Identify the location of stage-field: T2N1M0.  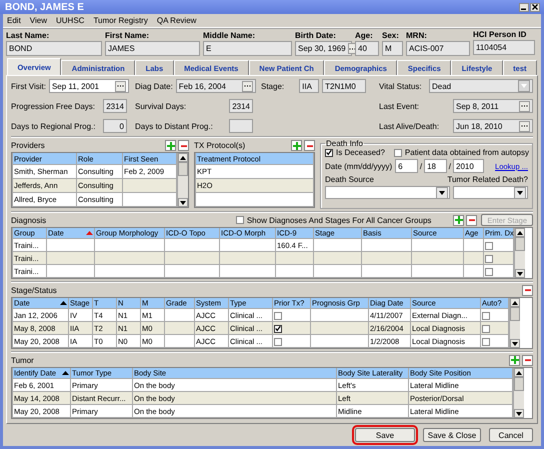
(344, 86).